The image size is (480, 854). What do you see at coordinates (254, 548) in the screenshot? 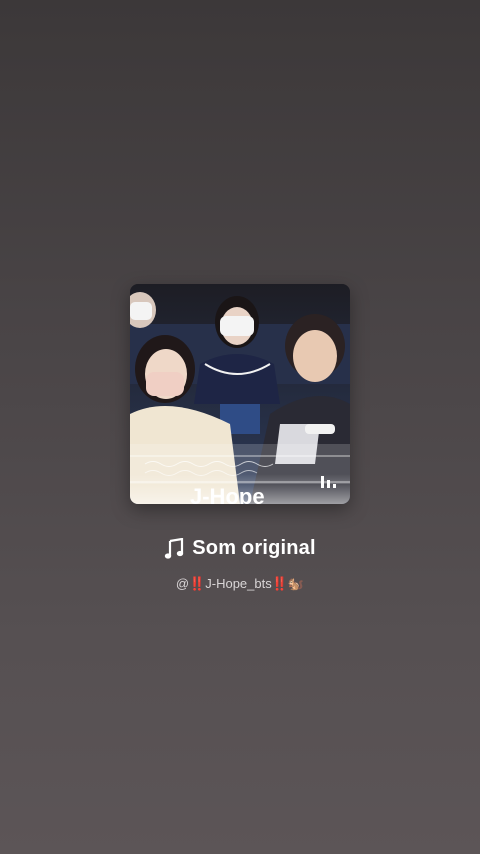
I see `sound-title: Som original` at bounding box center [254, 548].